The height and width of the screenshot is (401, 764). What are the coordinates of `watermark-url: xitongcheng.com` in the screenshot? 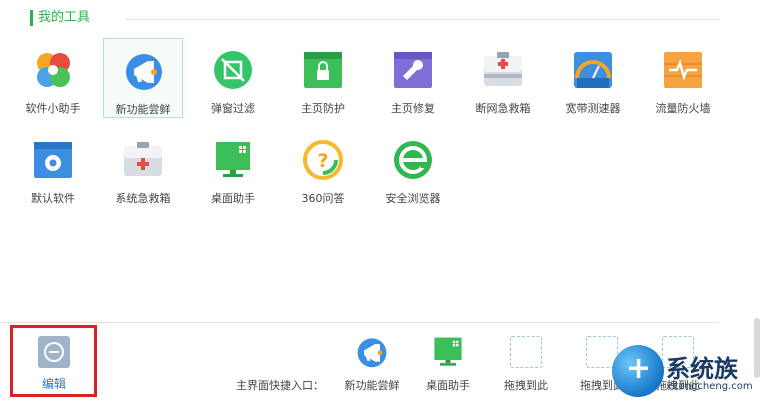 It's located at (709, 386).